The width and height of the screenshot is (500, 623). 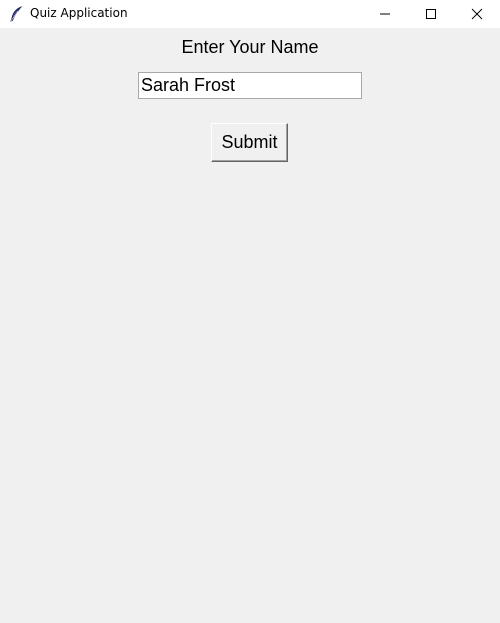 I want to click on close-button, so click(x=477, y=14).